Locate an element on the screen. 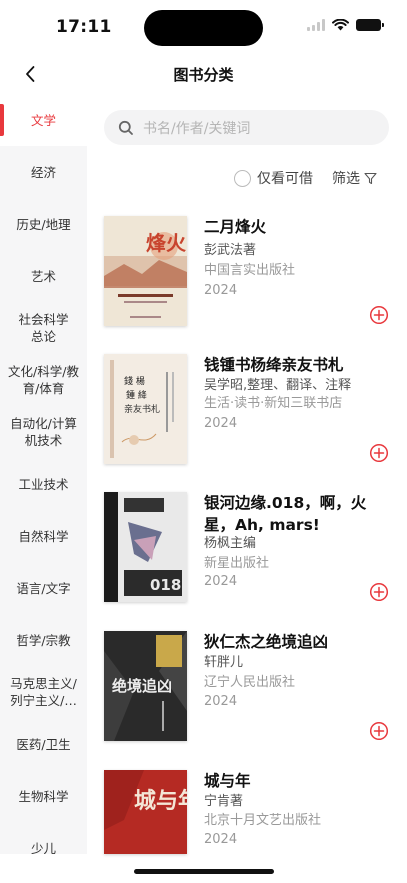 This screenshot has width=407, height=883. sidebar-item-literature: 文学 is located at coordinates (43, 120).